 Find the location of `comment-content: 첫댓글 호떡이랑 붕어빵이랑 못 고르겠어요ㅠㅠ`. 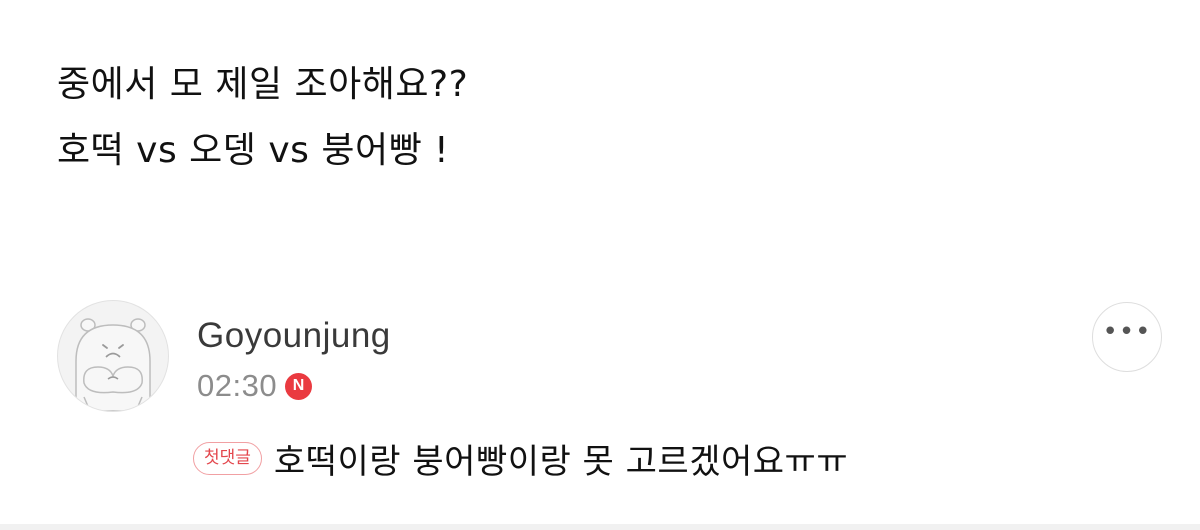

comment-content: 첫댓글 호떡이랑 붕어빵이랑 못 고르겠어요ㅠㅠ is located at coordinates (520, 458).